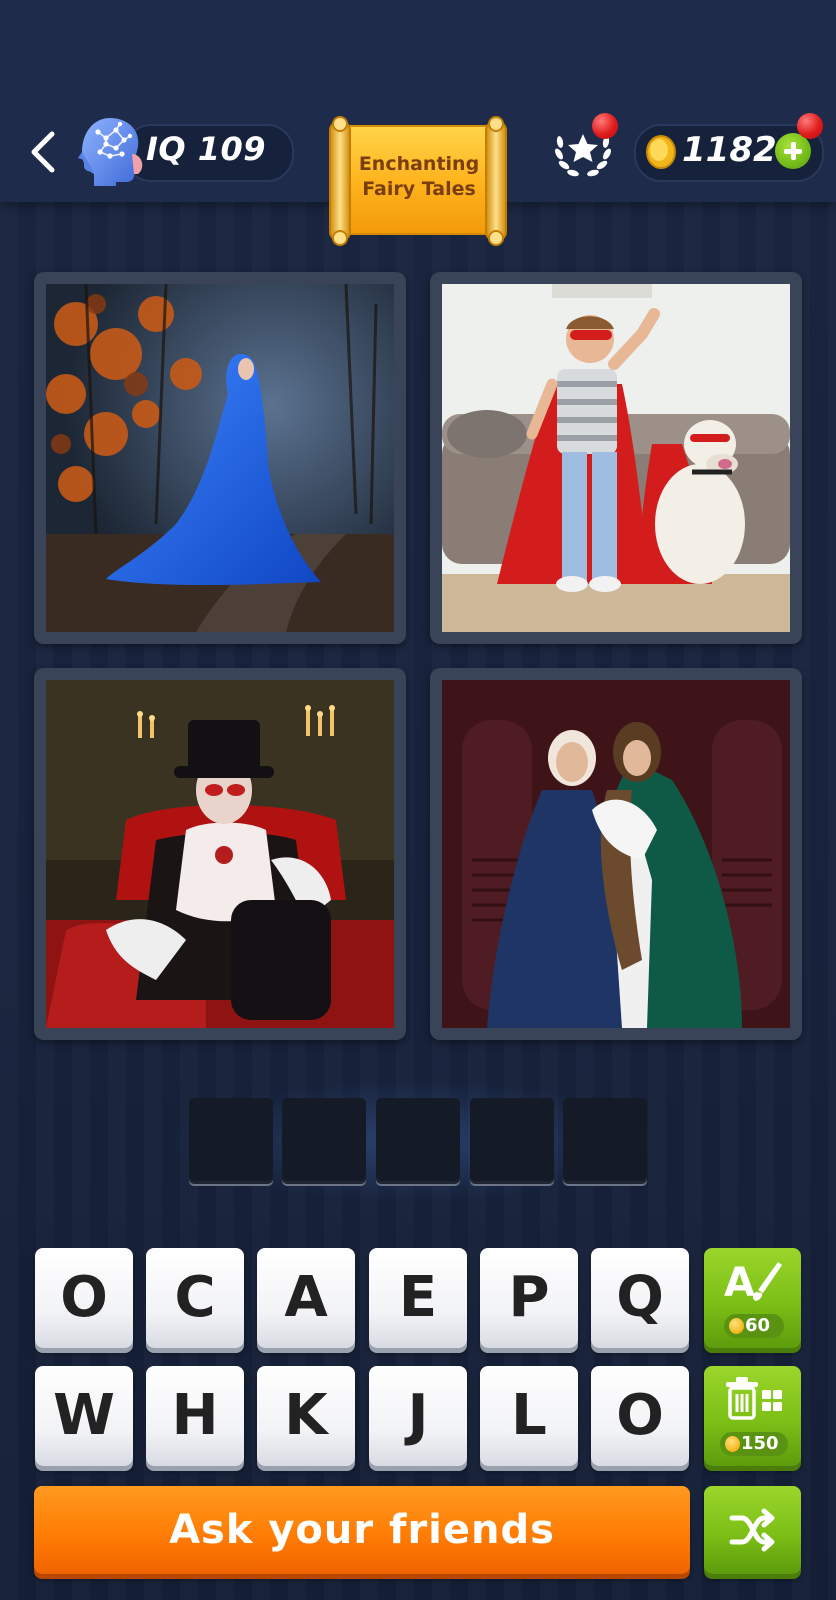  Describe the element at coordinates (760, 1443) in the screenshot. I see `hint-cost-value: 150` at that location.